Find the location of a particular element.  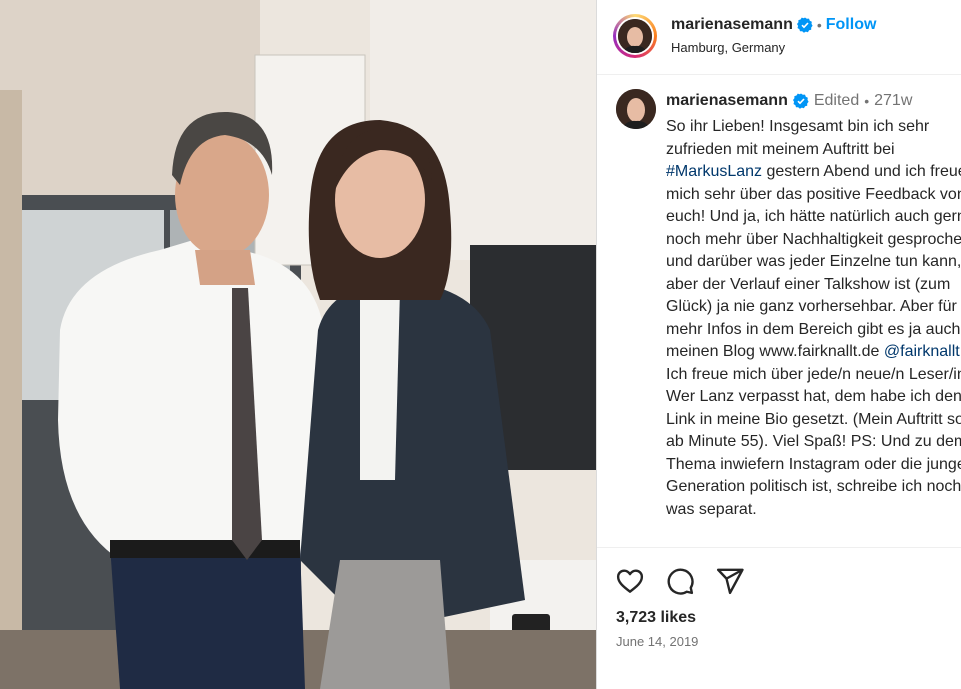

caption-meta-row: marienasemann Edited • 271w is located at coordinates (789, 101).